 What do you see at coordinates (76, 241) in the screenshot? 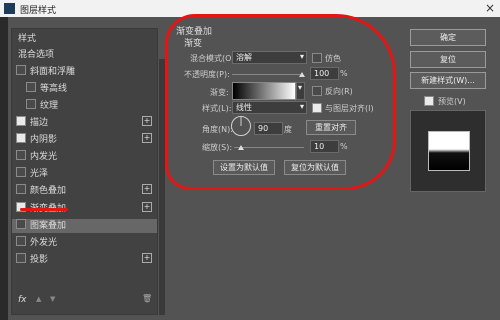
I see `sidebar-item-outer-glow: 外发光` at bounding box center [76, 241].